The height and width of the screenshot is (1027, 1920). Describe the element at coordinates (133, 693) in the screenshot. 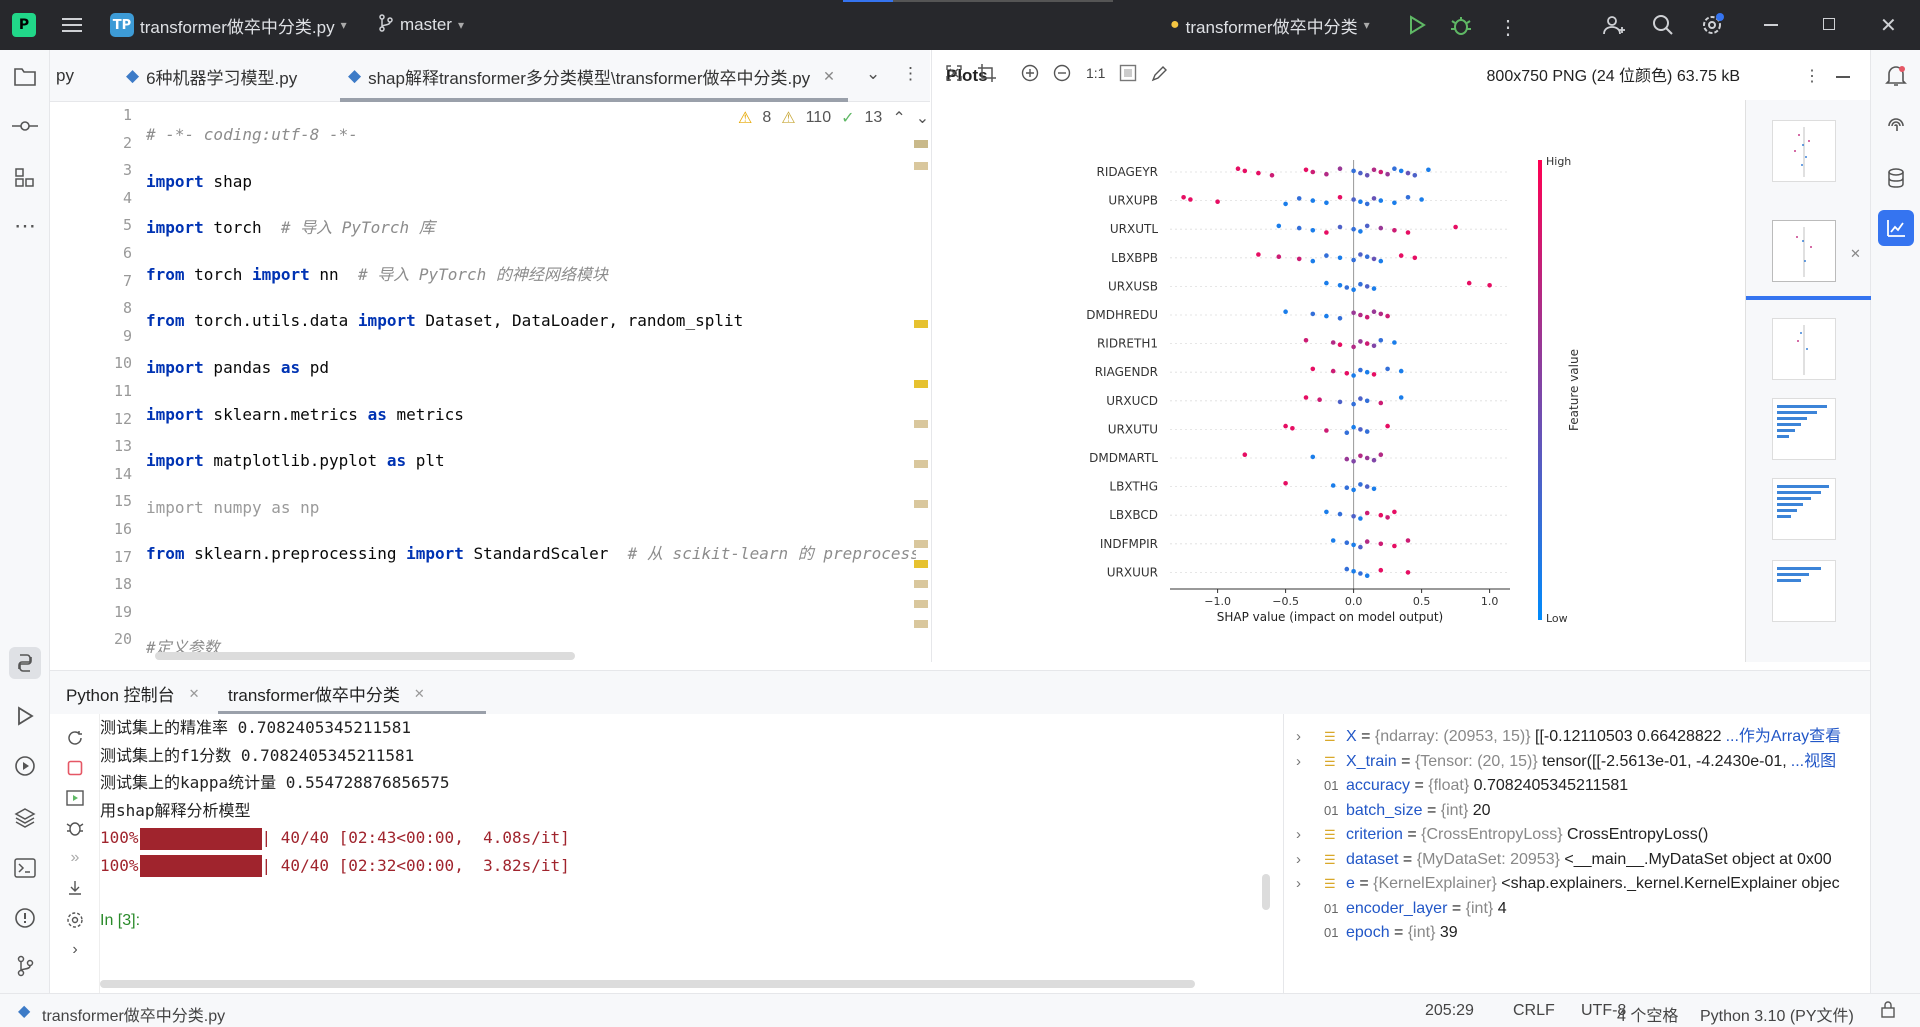

I see `tab-python-console: Python 控制台 ✕` at that location.